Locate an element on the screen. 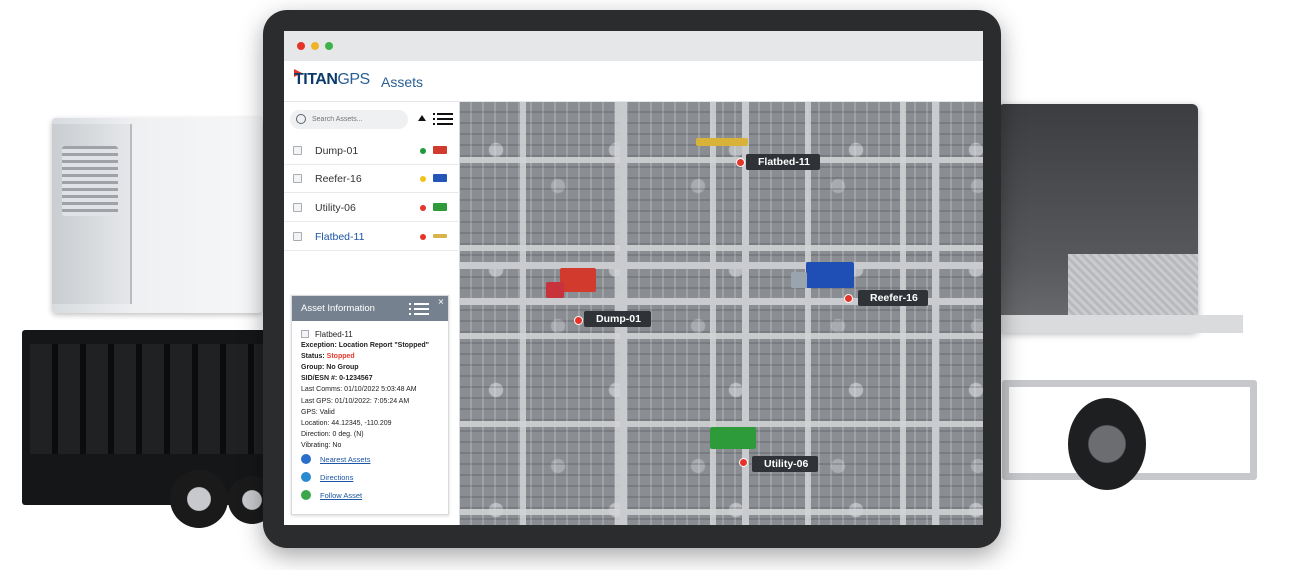 This screenshot has height=570, width=1300. status-yellow-dot is located at coordinates (423, 179).